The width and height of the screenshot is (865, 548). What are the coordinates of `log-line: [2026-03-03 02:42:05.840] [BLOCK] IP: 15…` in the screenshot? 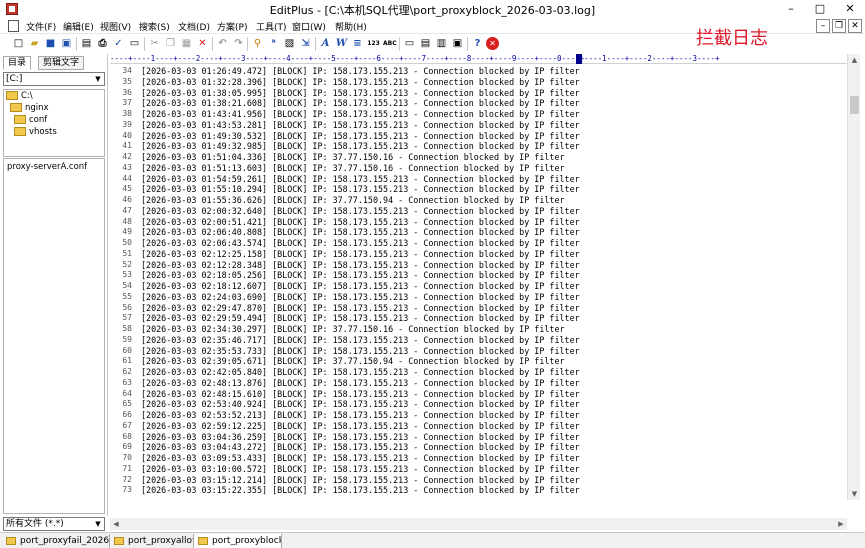 It's located at (491, 372).